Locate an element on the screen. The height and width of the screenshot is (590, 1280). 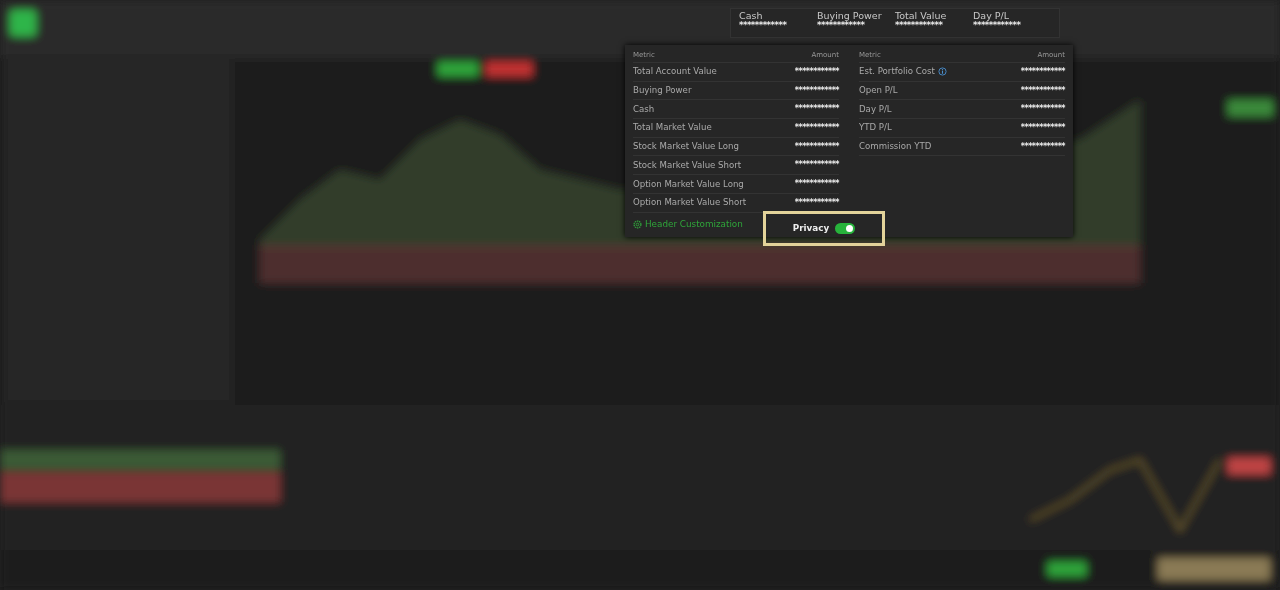
metric-label: Stock Market Value Short is located at coordinates (687, 165).